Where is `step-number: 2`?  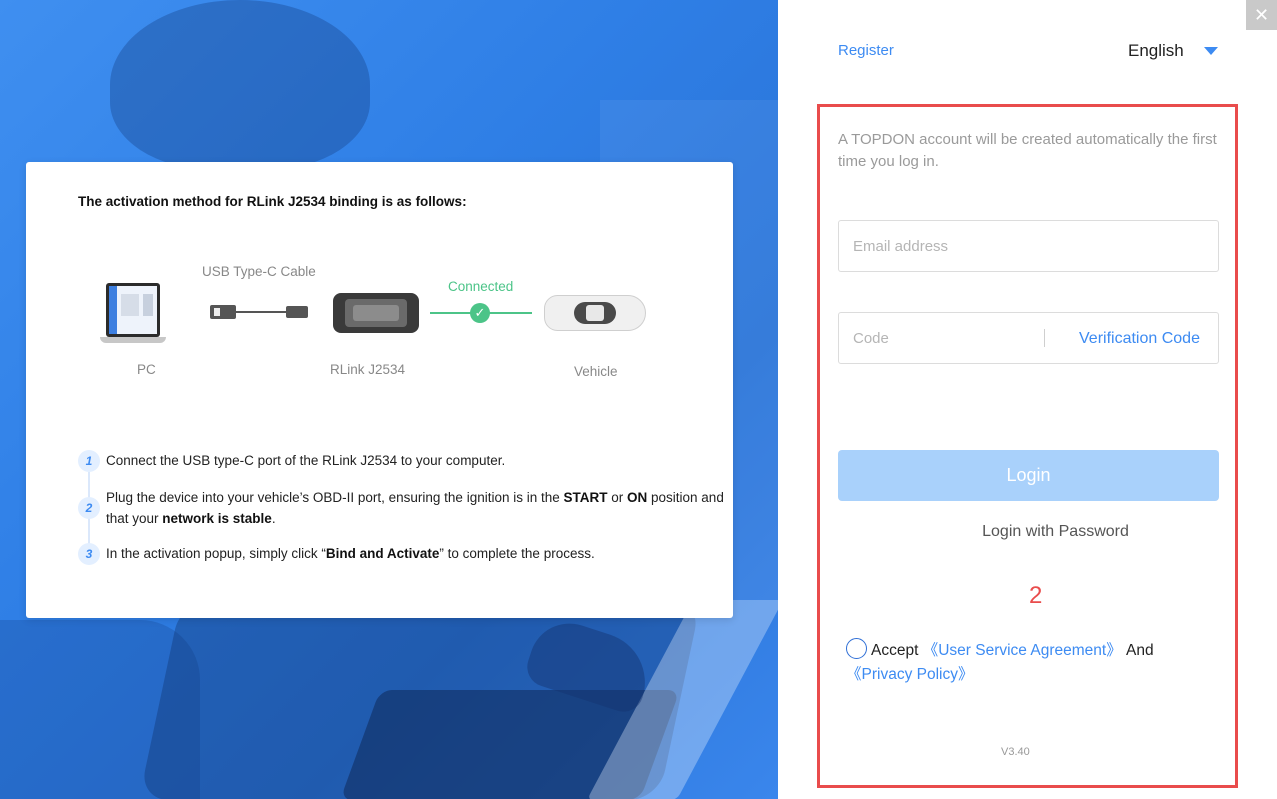 step-number: 2 is located at coordinates (89, 508).